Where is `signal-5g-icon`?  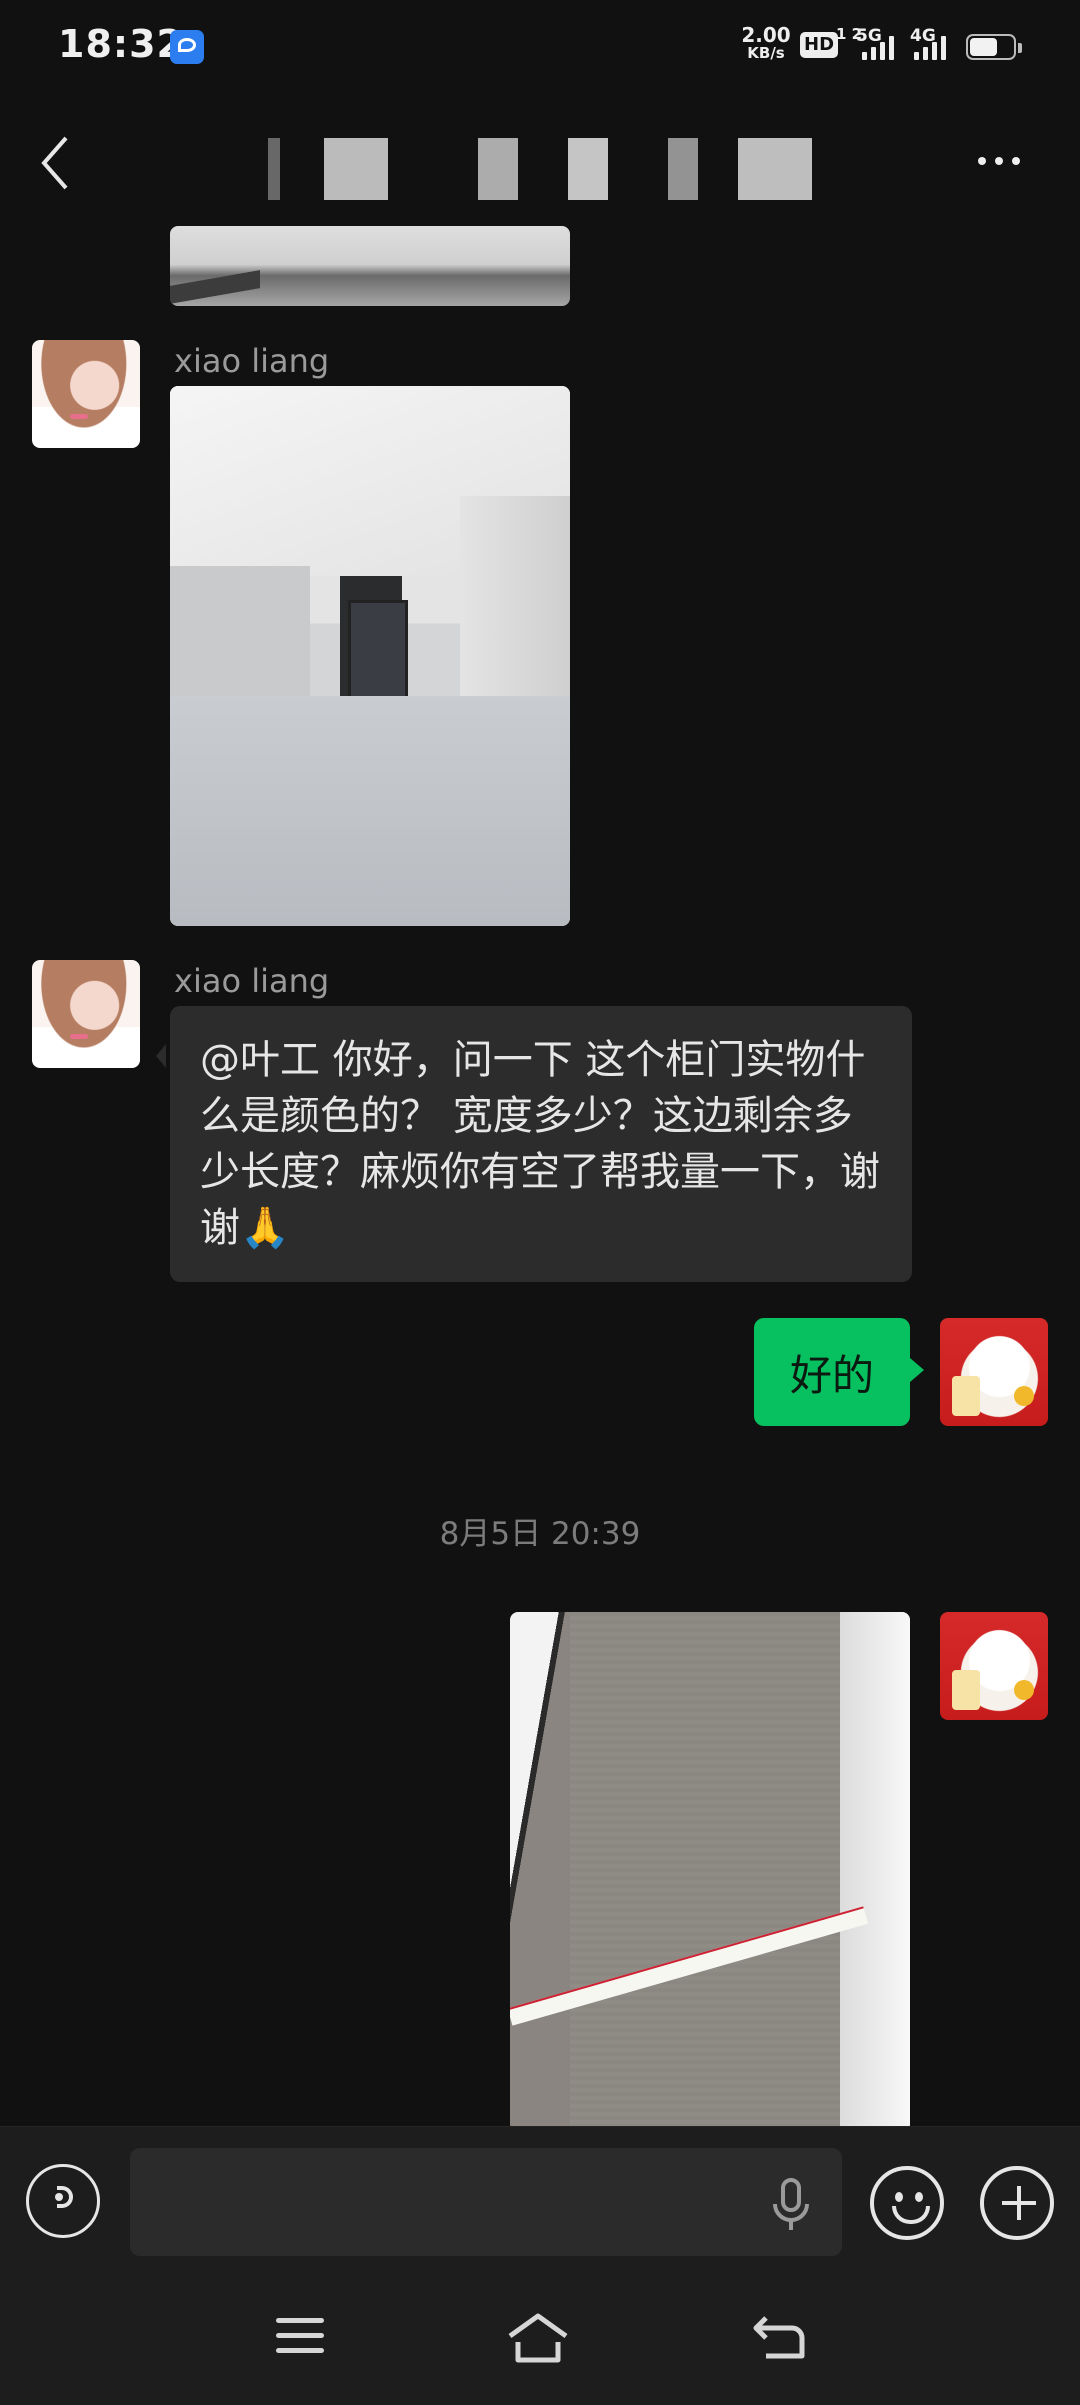 signal-5g-icon is located at coordinates (878, 47).